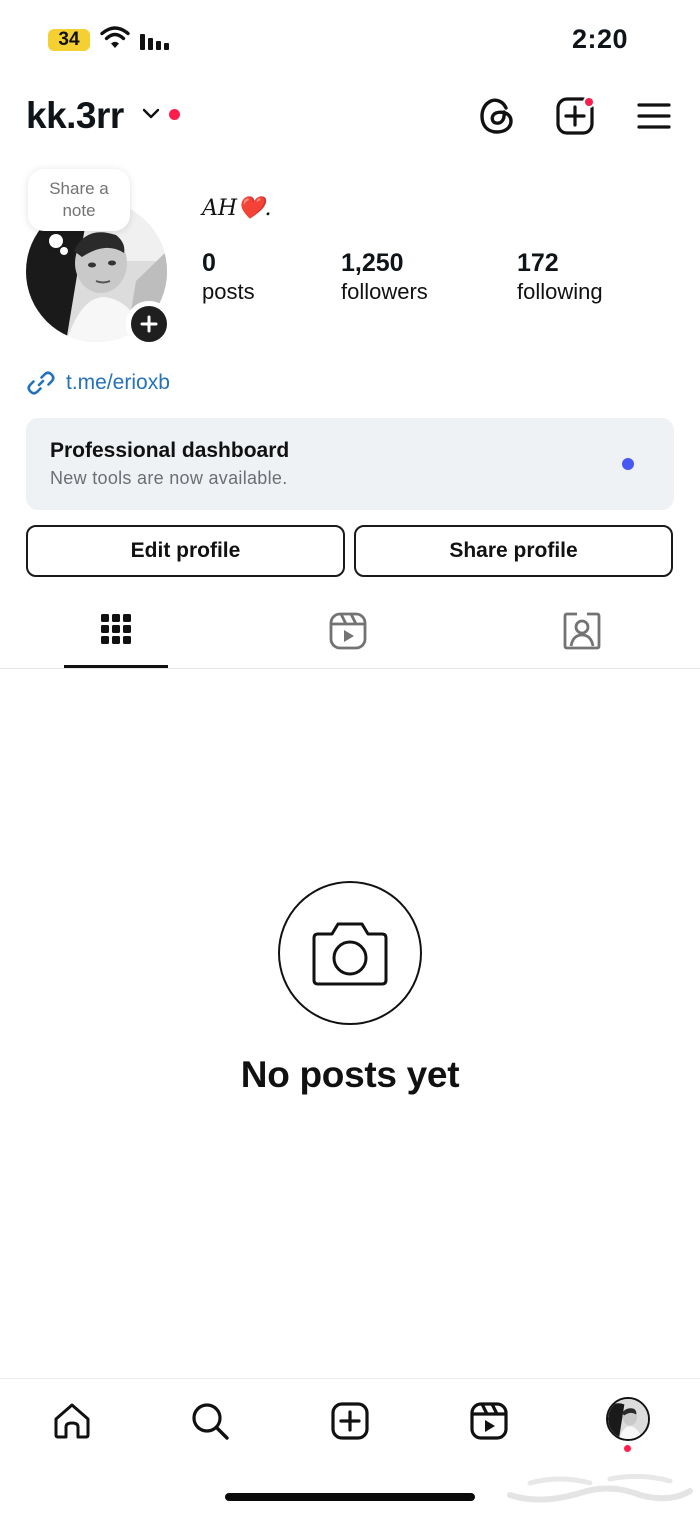 This screenshot has height=1514, width=700. I want to click on battery-indicator: 34, so click(67, 40).